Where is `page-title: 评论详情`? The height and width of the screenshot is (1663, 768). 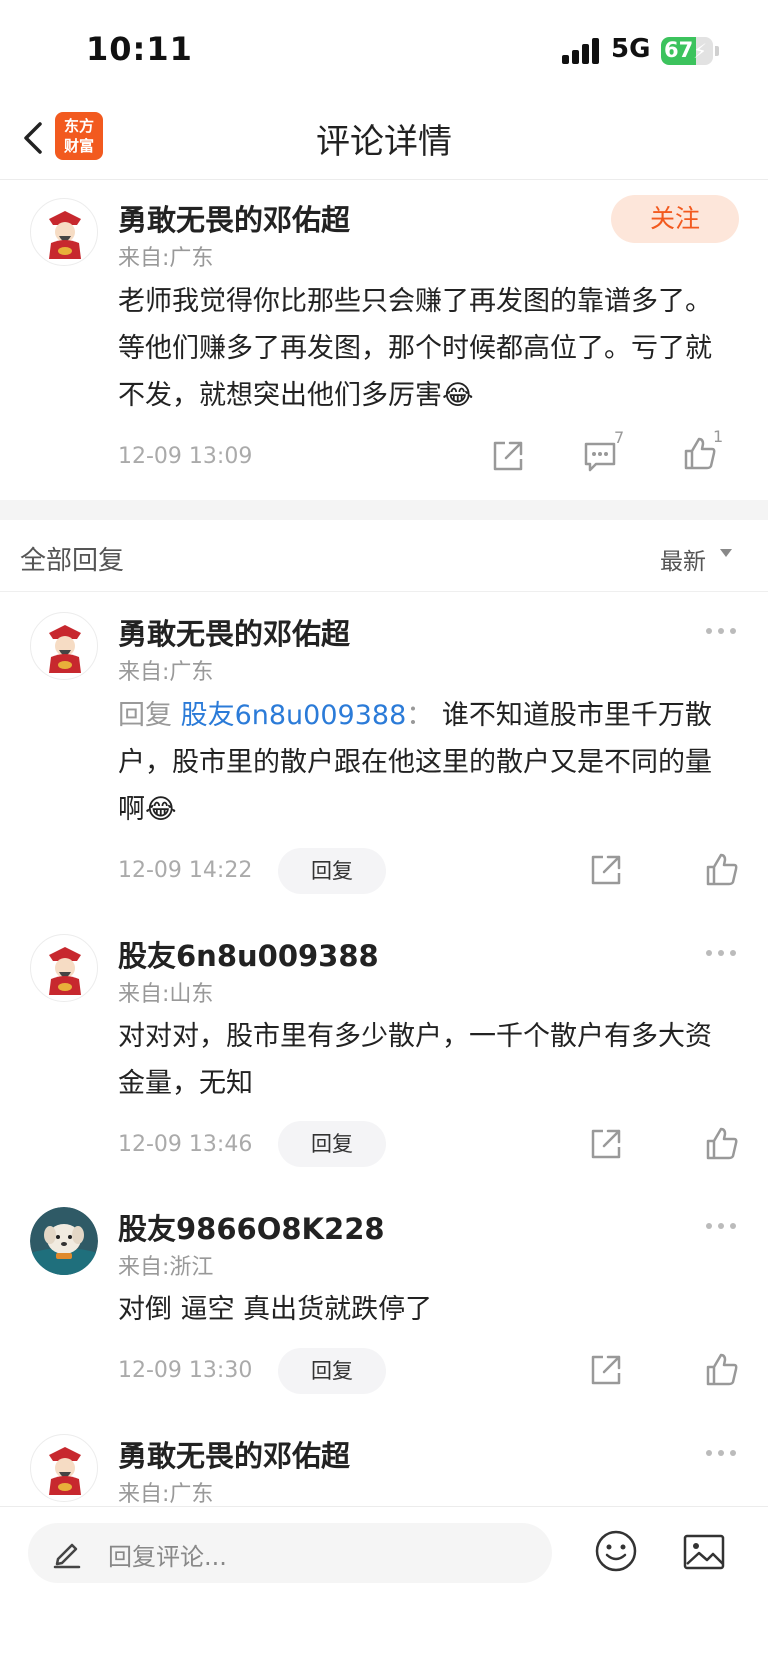
page-title: 评论详情 is located at coordinates (384, 142).